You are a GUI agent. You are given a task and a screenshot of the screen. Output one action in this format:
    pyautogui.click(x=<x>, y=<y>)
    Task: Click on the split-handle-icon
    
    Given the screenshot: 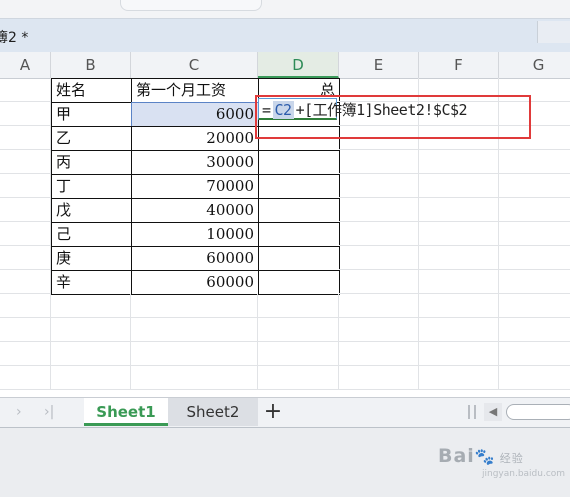 What is the action you would take?
    pyautogui.click(x=472, y=412)
    